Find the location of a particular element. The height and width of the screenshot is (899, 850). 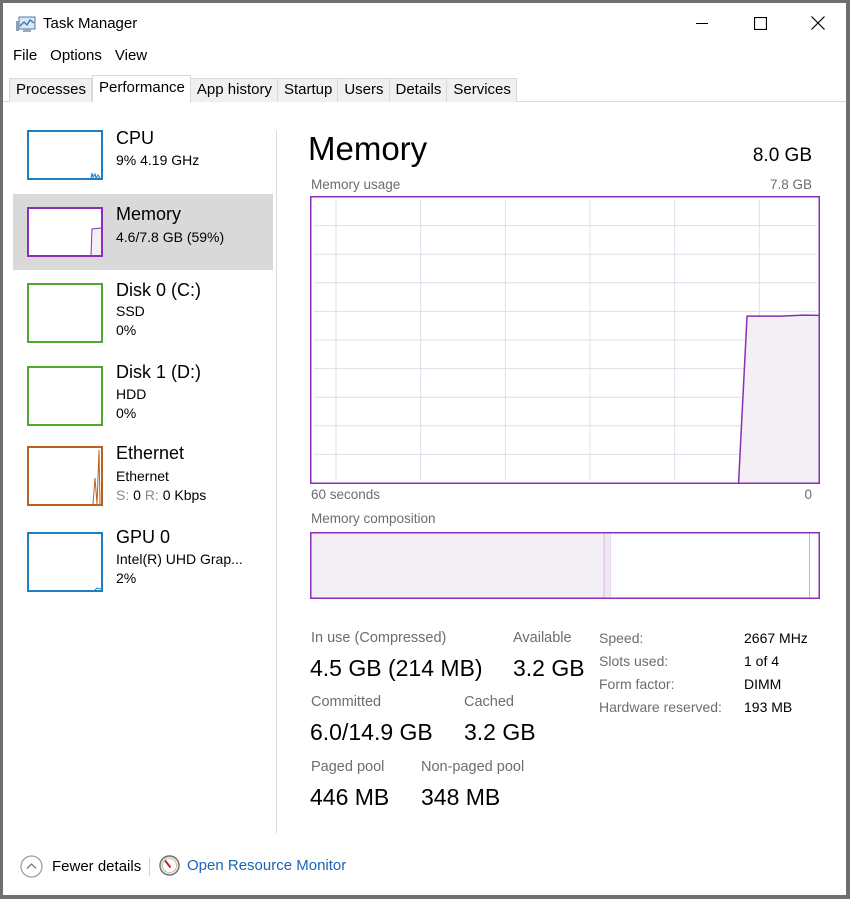

slots-used-value: 1 of 4 is located at coordinates (762, 661).